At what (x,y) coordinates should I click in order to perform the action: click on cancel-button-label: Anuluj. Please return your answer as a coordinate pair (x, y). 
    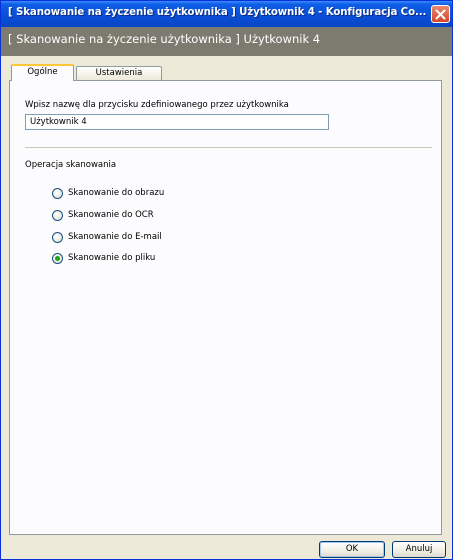
    Looking at the image, I should click on (419, 549).